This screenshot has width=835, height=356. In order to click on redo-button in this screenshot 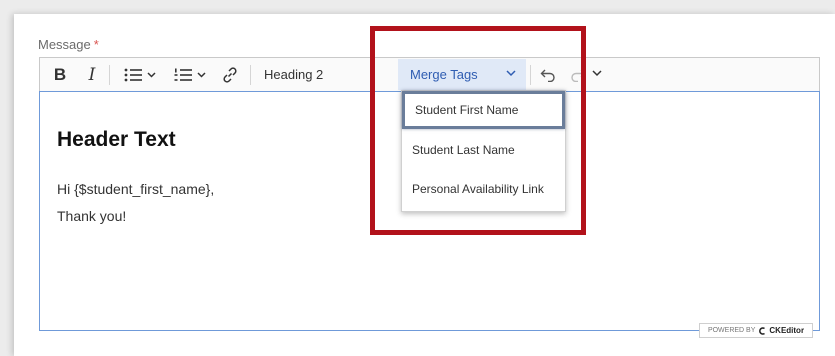, I will do `click(578, 74)`.